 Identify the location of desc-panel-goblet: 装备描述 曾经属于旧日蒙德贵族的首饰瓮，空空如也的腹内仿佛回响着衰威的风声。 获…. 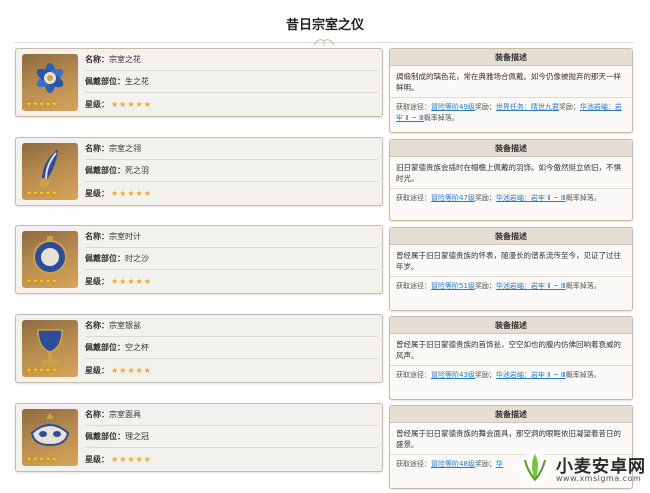
(511, 358).